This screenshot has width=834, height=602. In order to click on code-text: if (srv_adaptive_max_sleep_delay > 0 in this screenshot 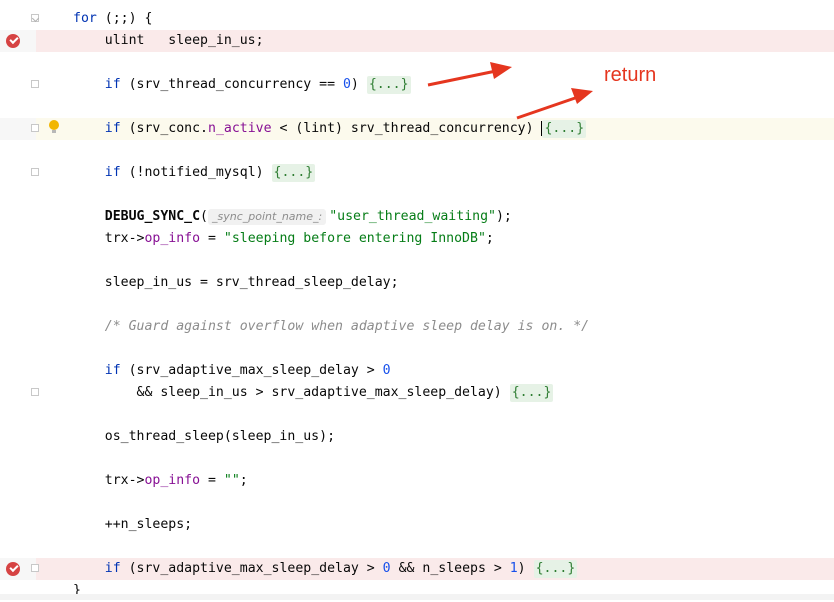, I will do `click(232, 371)`.